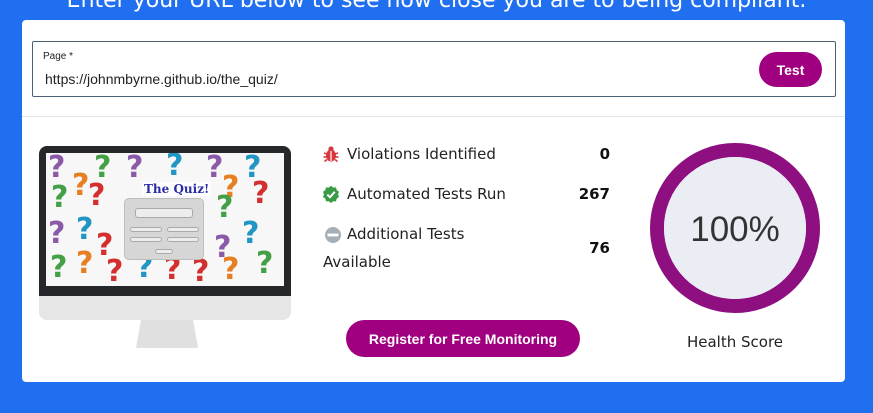 This screenshot has height=413, width=873. I want to click on health-score-label: Health Score, so click(735, 342).